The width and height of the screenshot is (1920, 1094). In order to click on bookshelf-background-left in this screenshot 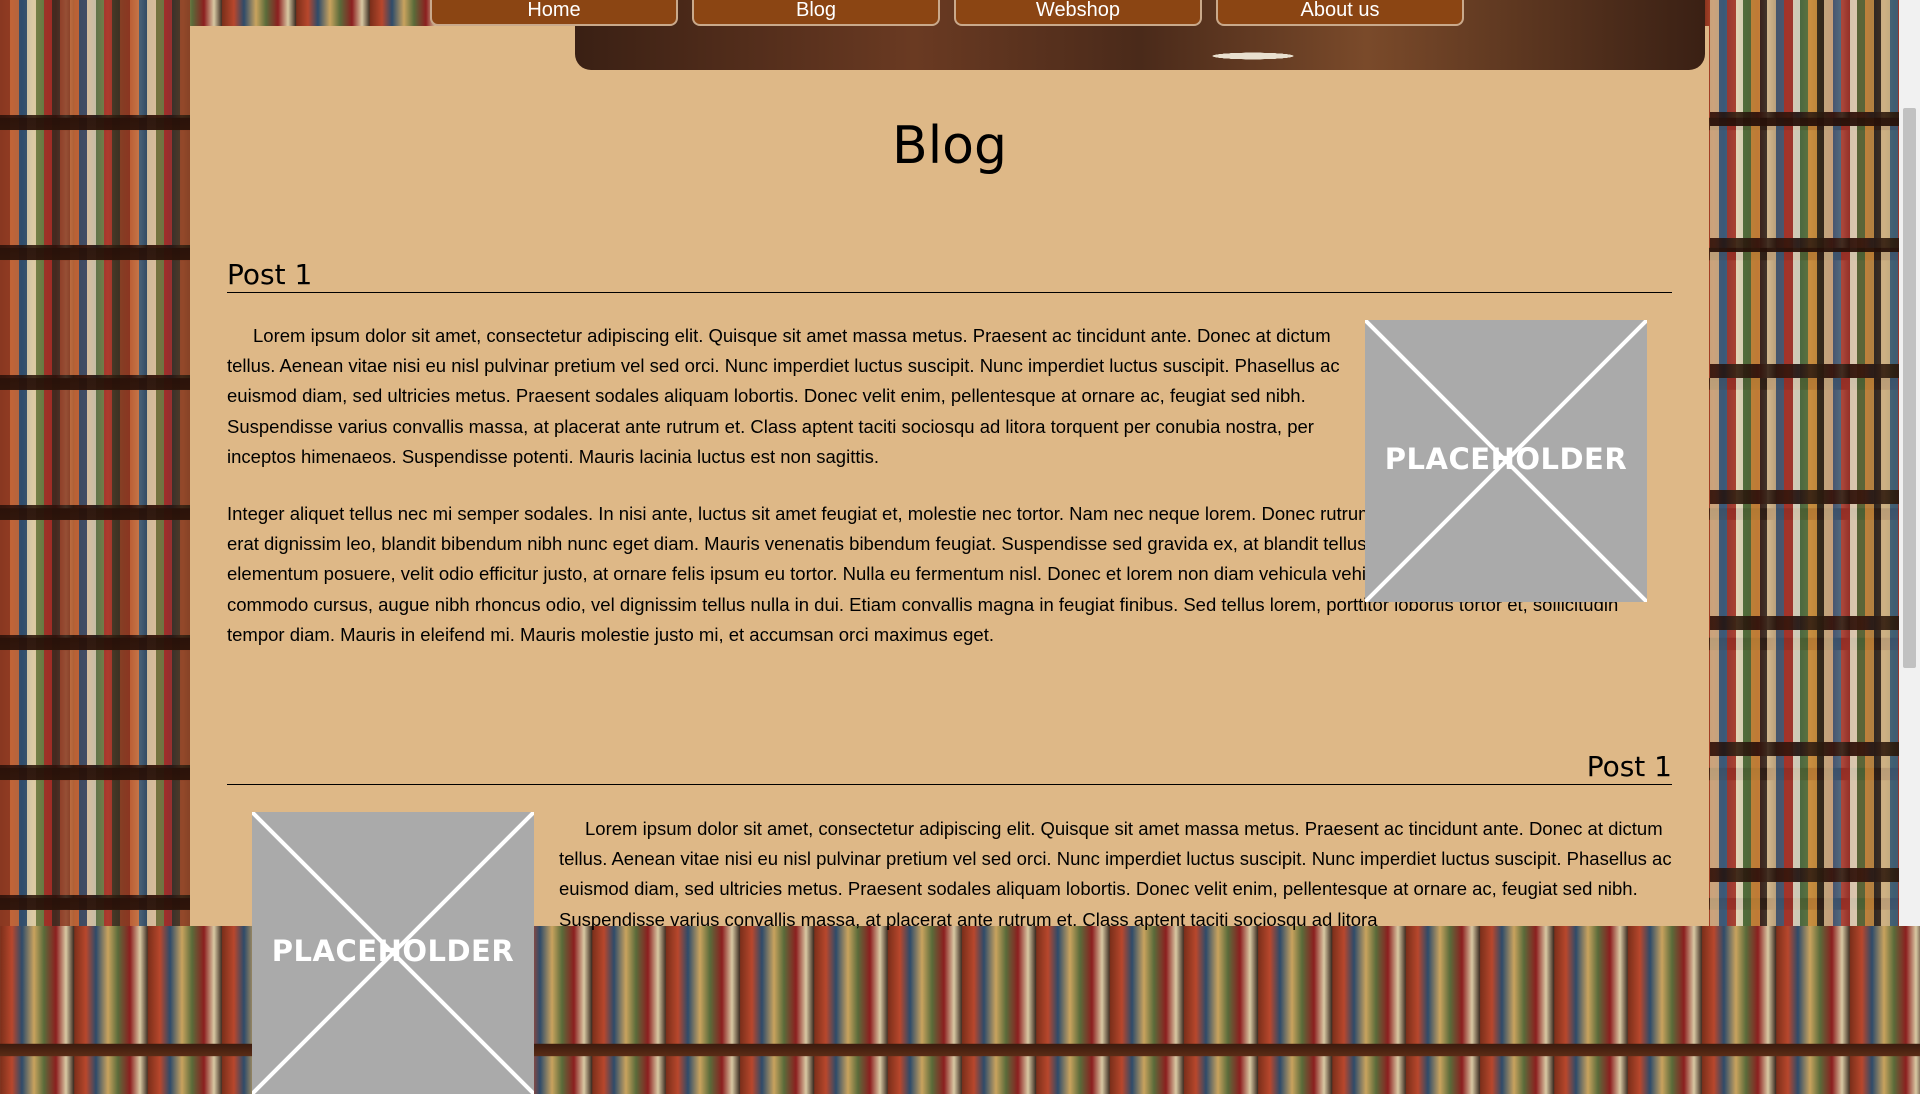, I will do `click(95, 463)`.